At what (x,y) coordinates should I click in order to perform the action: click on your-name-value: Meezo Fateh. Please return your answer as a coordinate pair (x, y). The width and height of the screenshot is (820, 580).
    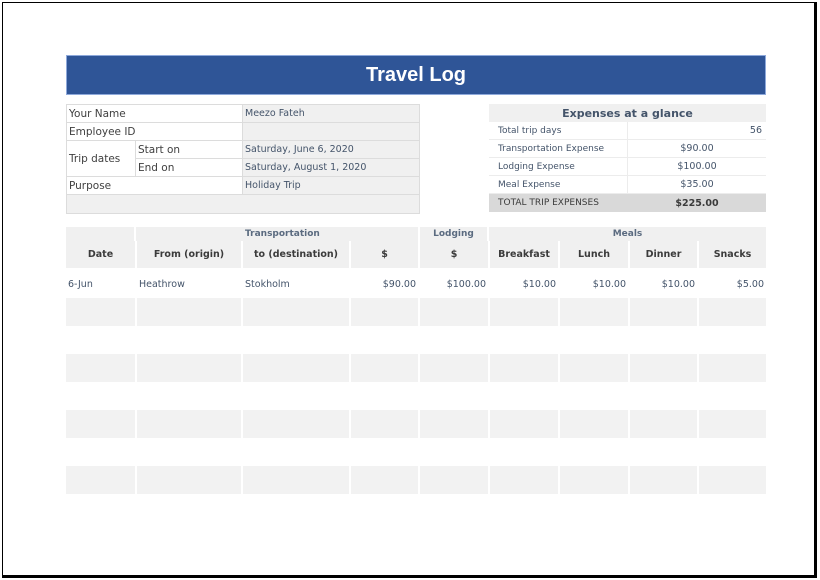
    Looking at the image, I should click on (331, 114).